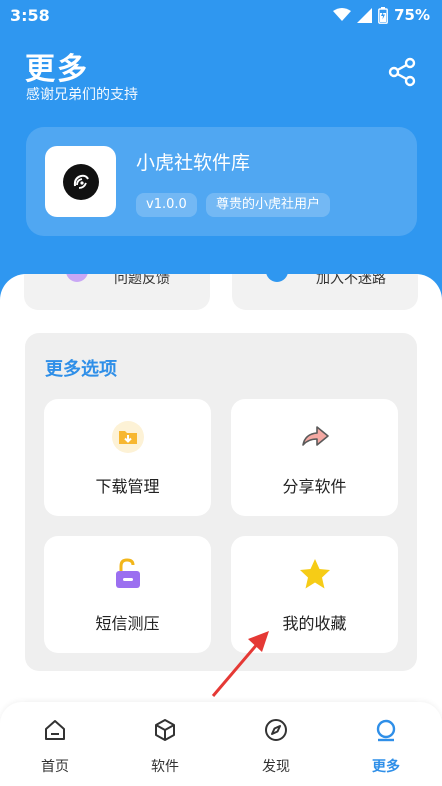 The width and height of the screenshot is (442, 786). What do you see at coordinates (351, 280) in the screenshot?
I see `join-group-label: 加入不迷路` at bounding box center [351, 280].